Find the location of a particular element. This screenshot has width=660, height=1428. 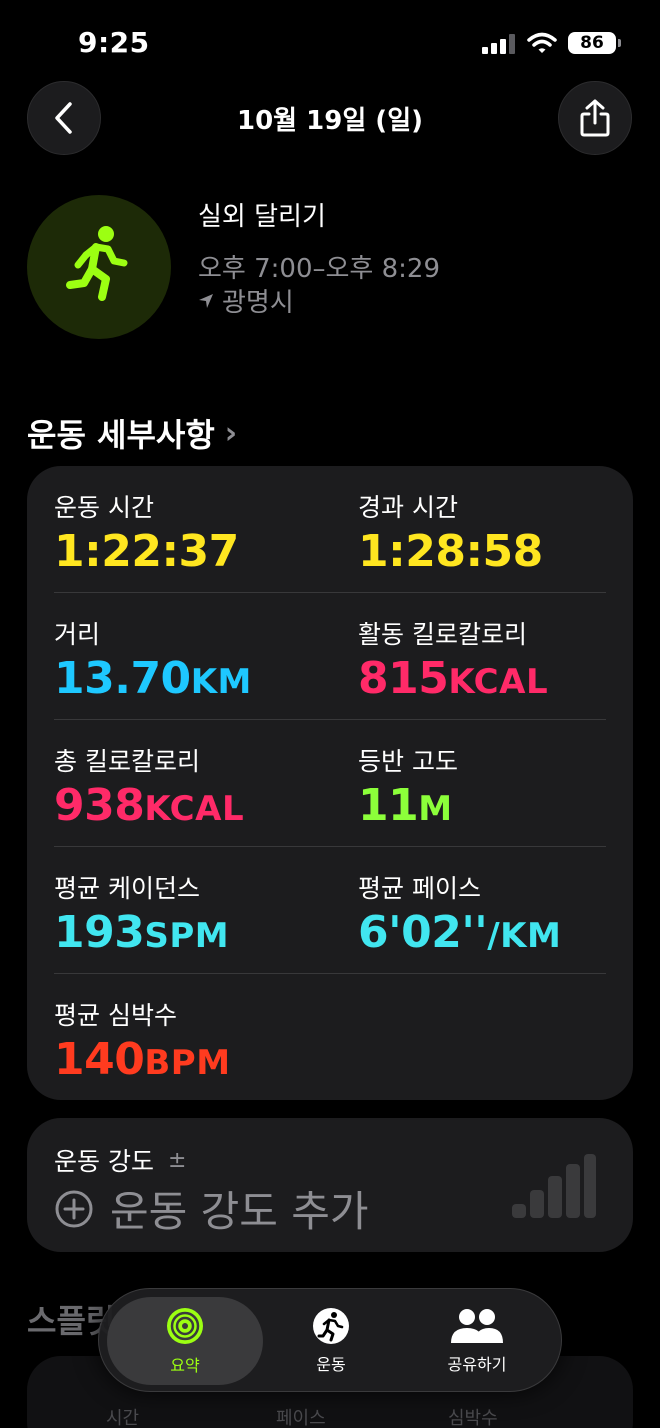

metric-avg-cadence: 평균 케이던스 193SPM is located at coordinates (141, 913).